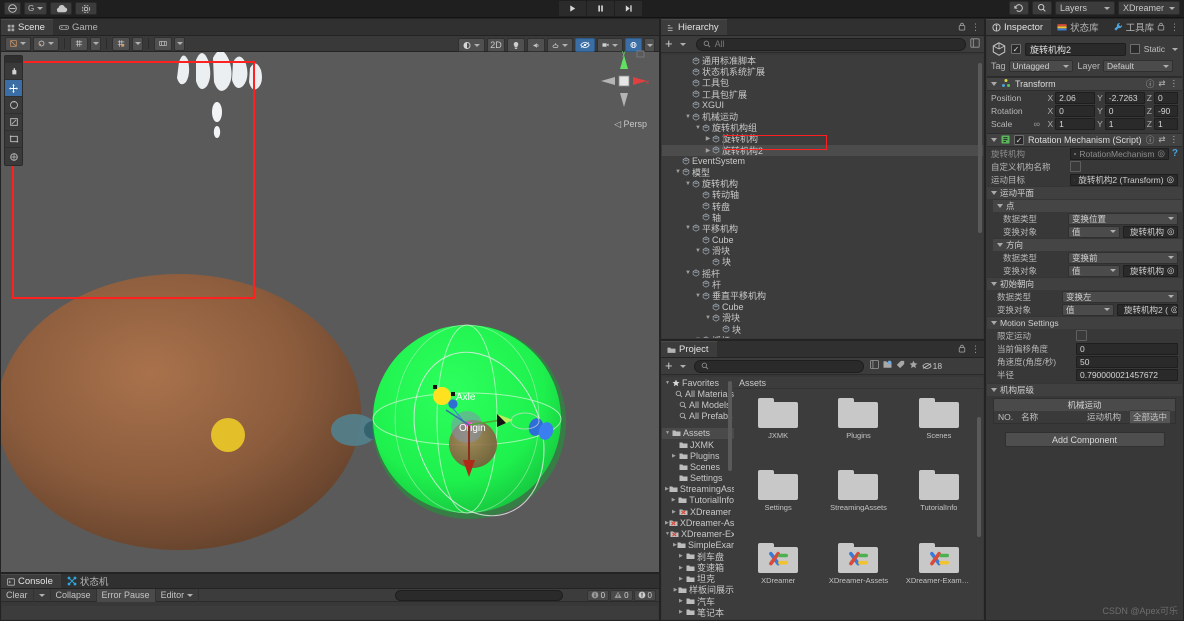  Describe the element at coordinates (1120, 296) in the screenshot. I see `initial-datatype-dropdown: 变换左` at that location.